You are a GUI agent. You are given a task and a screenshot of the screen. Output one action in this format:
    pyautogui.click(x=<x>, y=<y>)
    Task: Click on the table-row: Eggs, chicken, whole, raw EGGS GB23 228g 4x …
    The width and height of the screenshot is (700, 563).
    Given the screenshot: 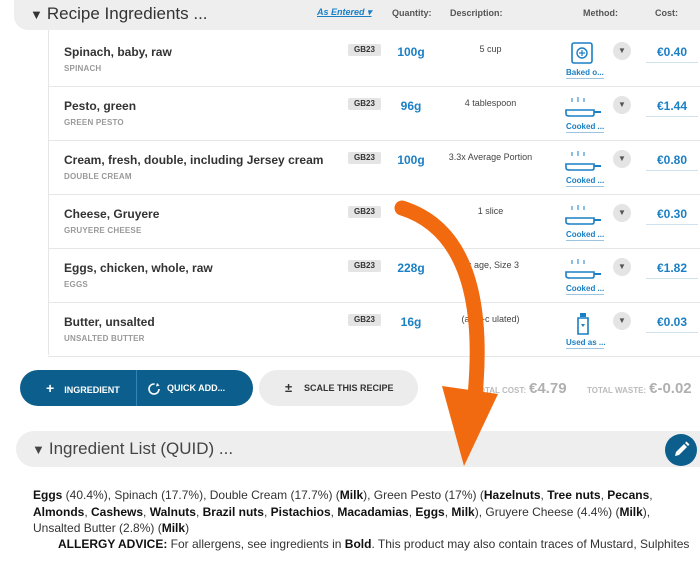 What is the action you would take?
    pyautogui.click(x=374, y=276)
    